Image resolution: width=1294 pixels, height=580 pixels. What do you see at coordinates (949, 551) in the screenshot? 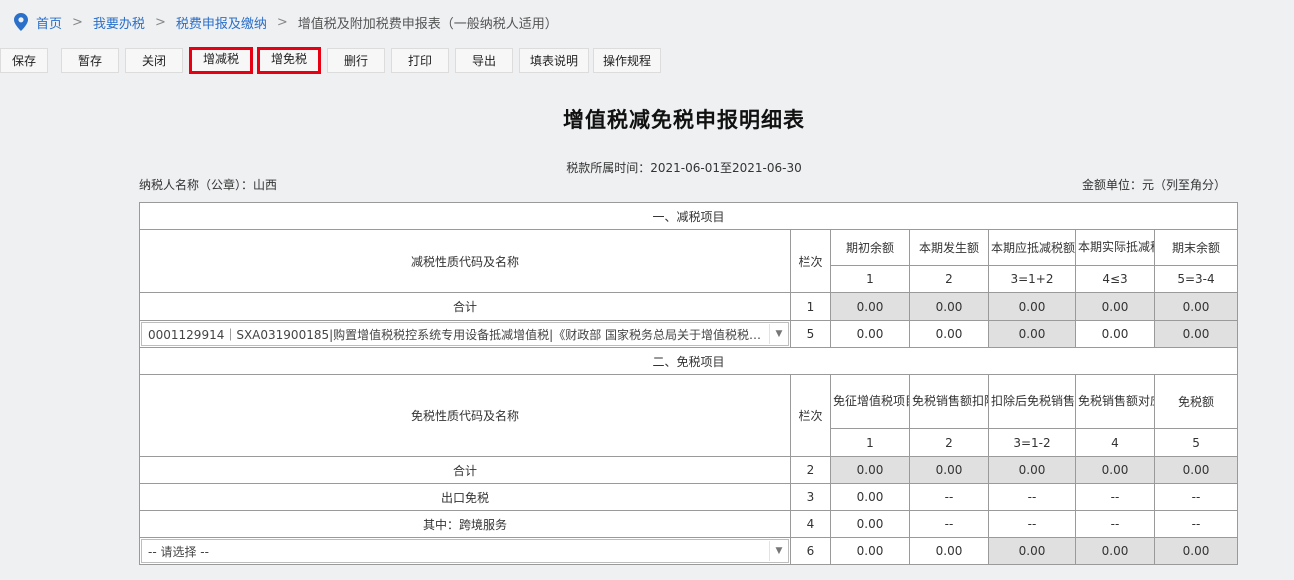
I see `exemption-deduction-input: 0.00` at bounding box center [949, 551].